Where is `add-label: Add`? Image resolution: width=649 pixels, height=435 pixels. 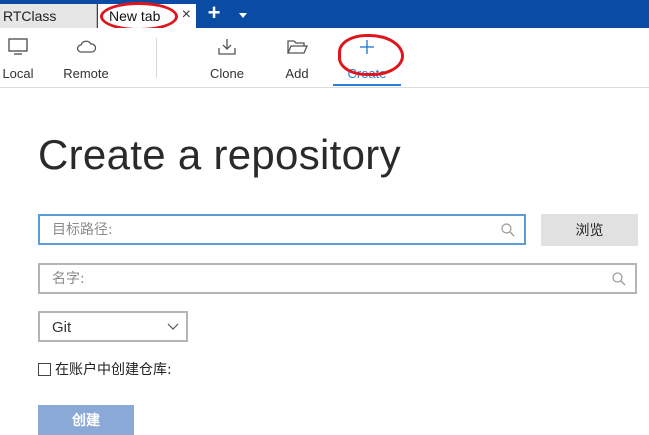 add-label: Add is located at coordinates (297, 73).